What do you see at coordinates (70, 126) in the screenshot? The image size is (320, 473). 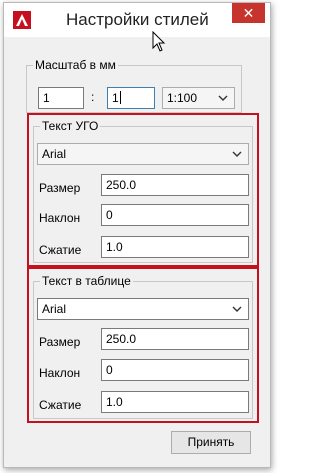 I see `ugo-text-group-label: Текст УГО` at bounding box center [70, 126].